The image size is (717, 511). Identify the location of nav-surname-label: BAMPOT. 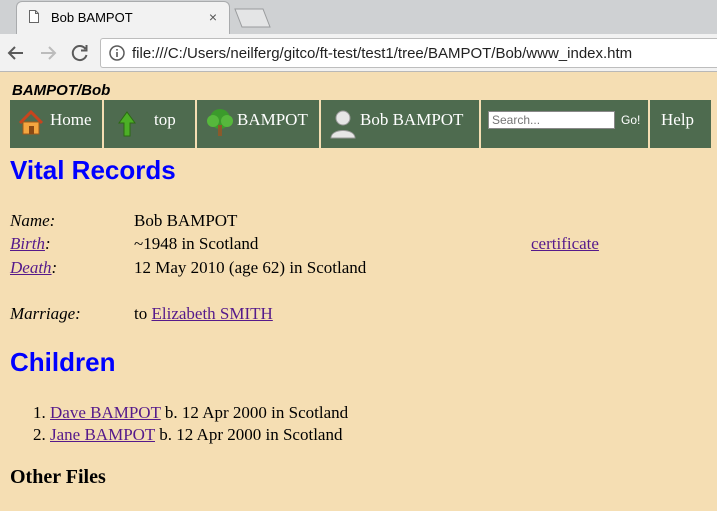
(272, 119).